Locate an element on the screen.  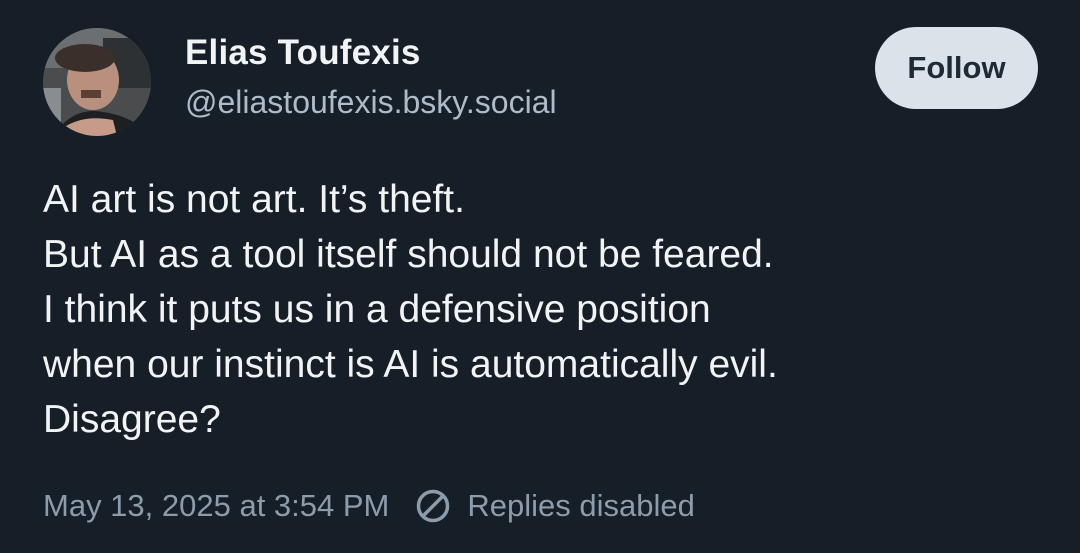
post-text-line: Disagree? is located at coordinates (132, 419).